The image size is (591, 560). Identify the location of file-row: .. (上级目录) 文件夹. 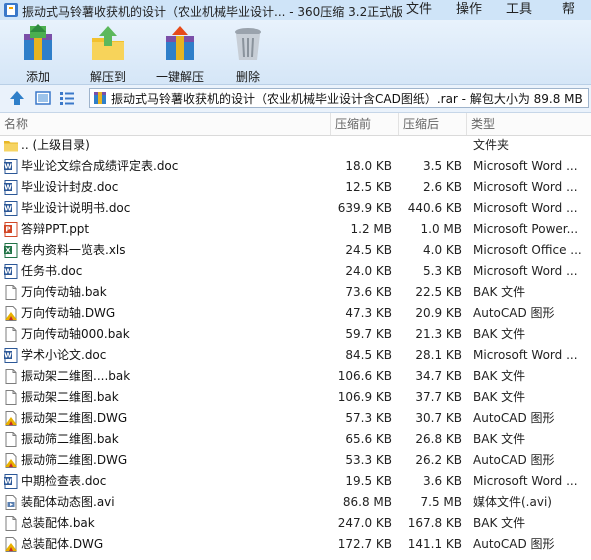
(295, 145).